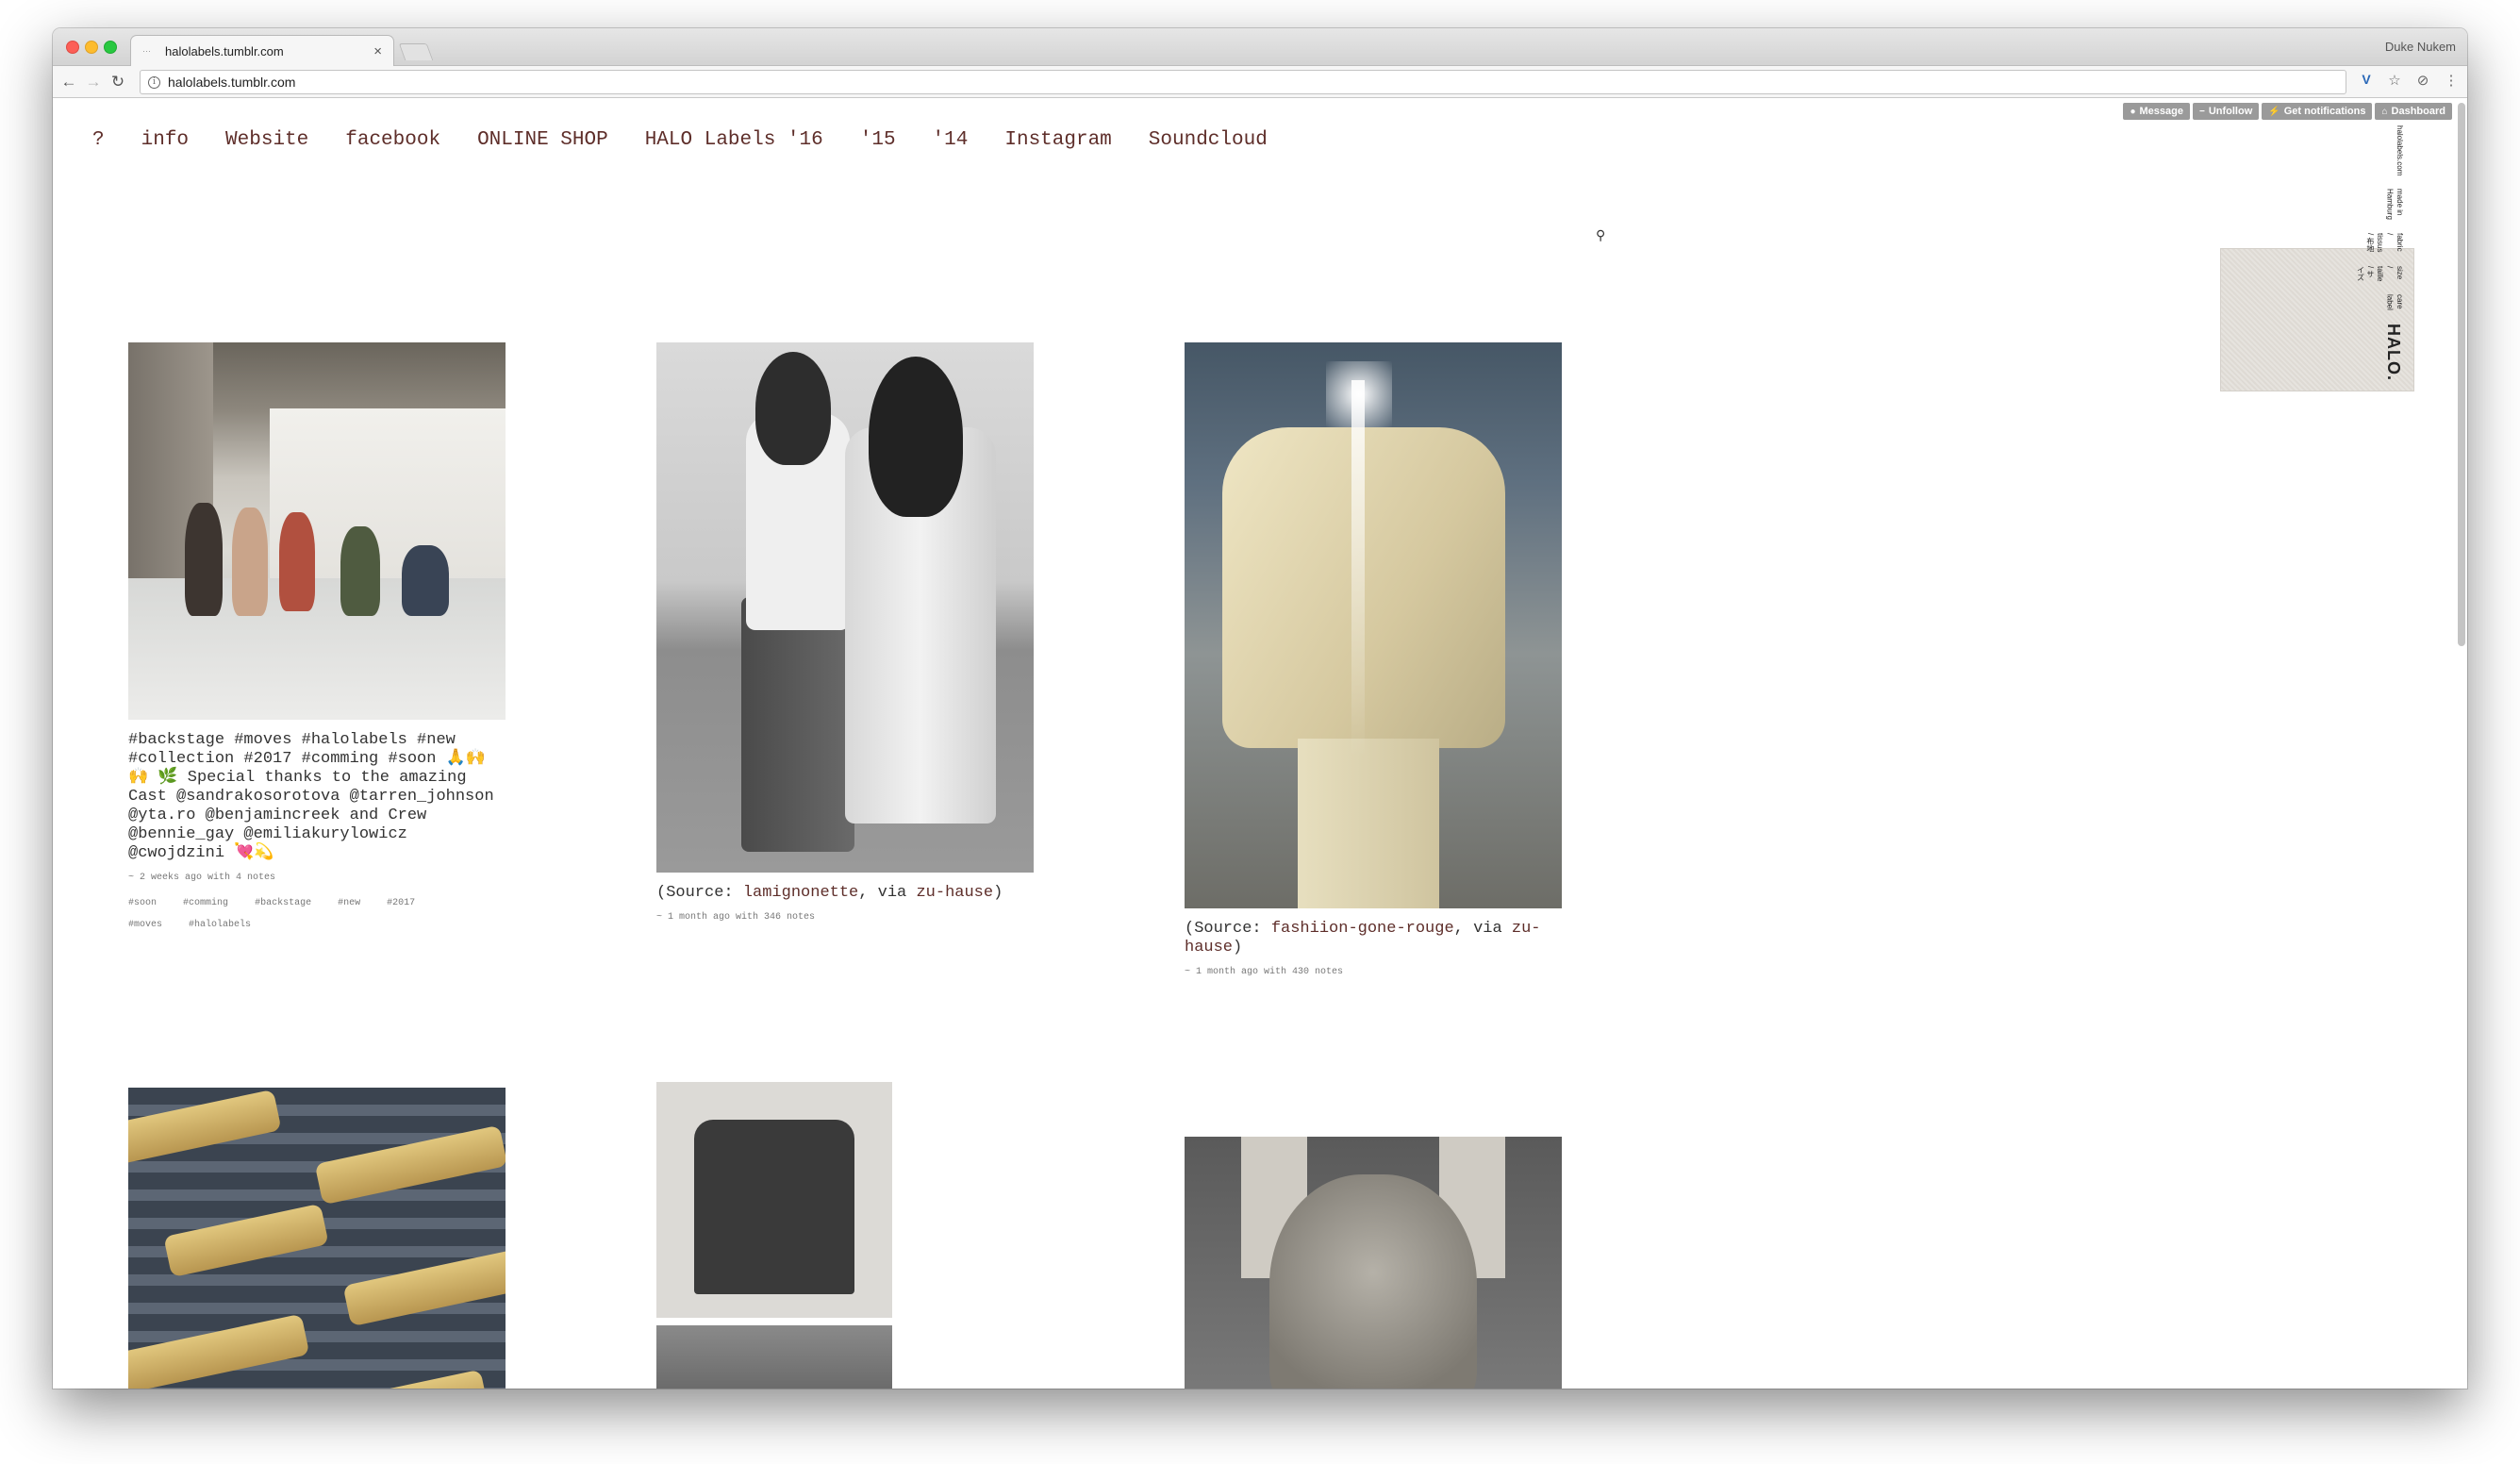 The height and width of the screenshot is (1464, 2520). Describe the element at coordinates (349, 903) in the screenshot. I see `tag-link: #new` at that location.